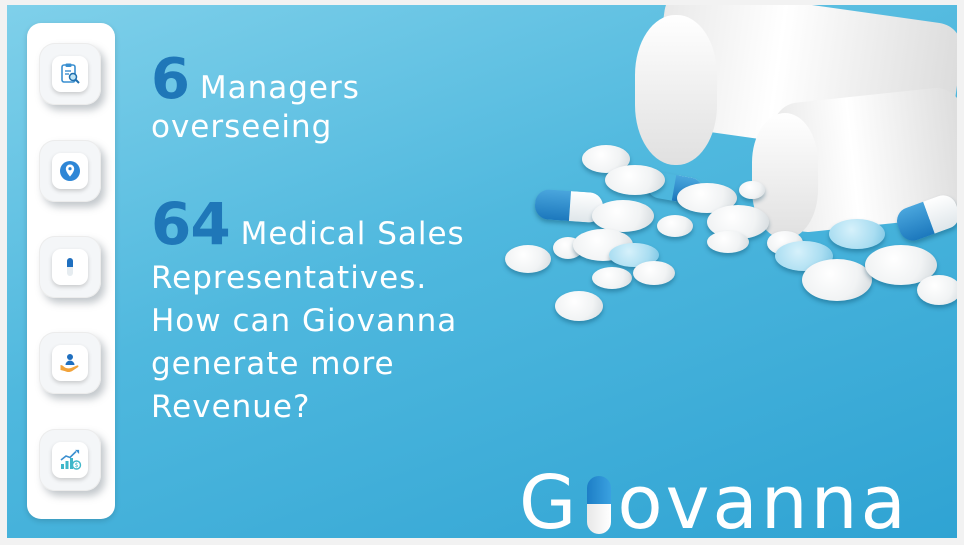 This screenshot has height=545, width=964. Describe the element at coordinates (352, 234) in the screenshot. I see `headline-line-1: Medical Sales` at that location.